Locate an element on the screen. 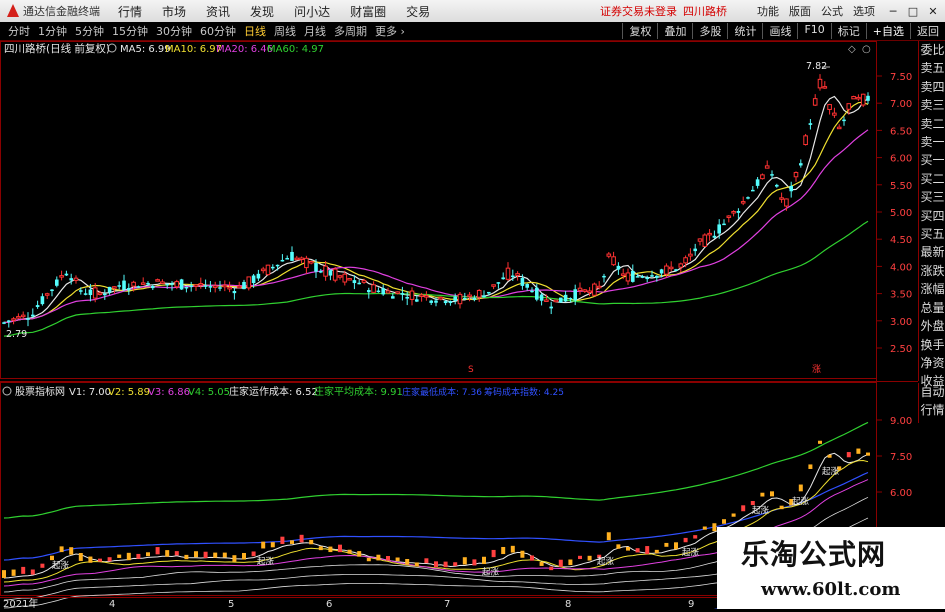 This screenshot has height=612, width=945. indicator-chip-index: 筹码成本指数: 4.25 is located at coordinates (524, 392).